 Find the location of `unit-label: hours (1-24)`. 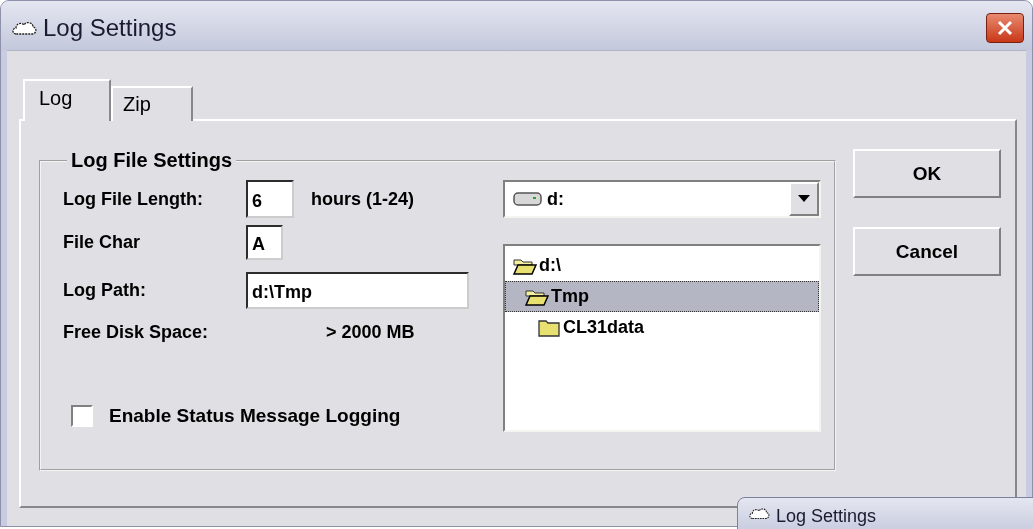

unit-label: hours (1-24) is located at coordinates (363, 199).